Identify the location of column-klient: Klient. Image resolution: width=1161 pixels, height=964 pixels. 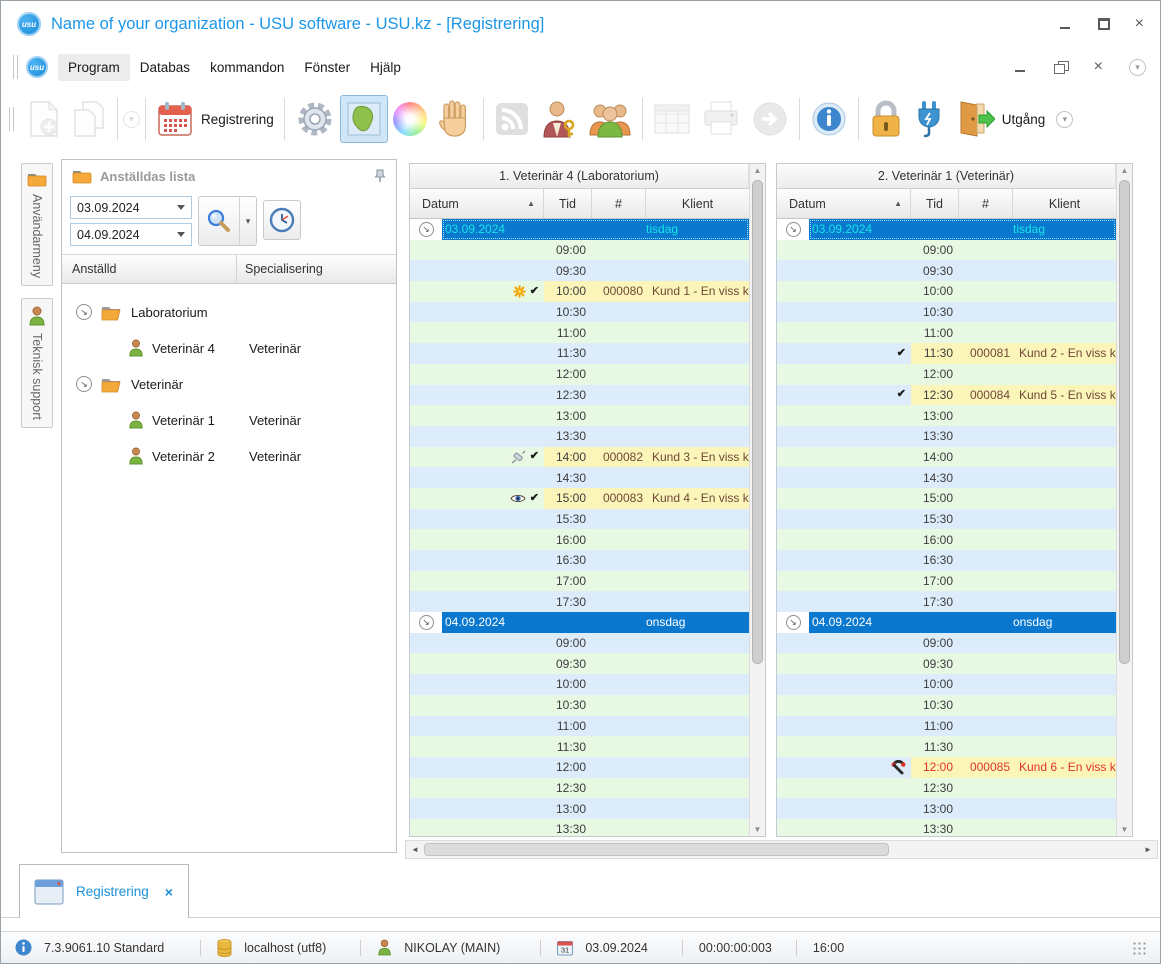
(697, 203).